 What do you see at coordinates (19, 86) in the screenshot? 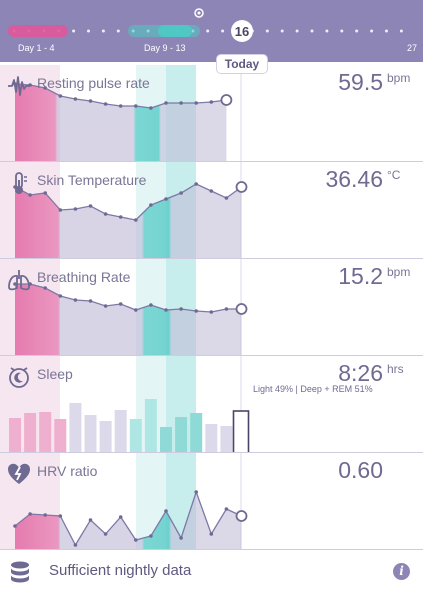
I see `pulse-wave-icon` at bounding box center [19, 86].